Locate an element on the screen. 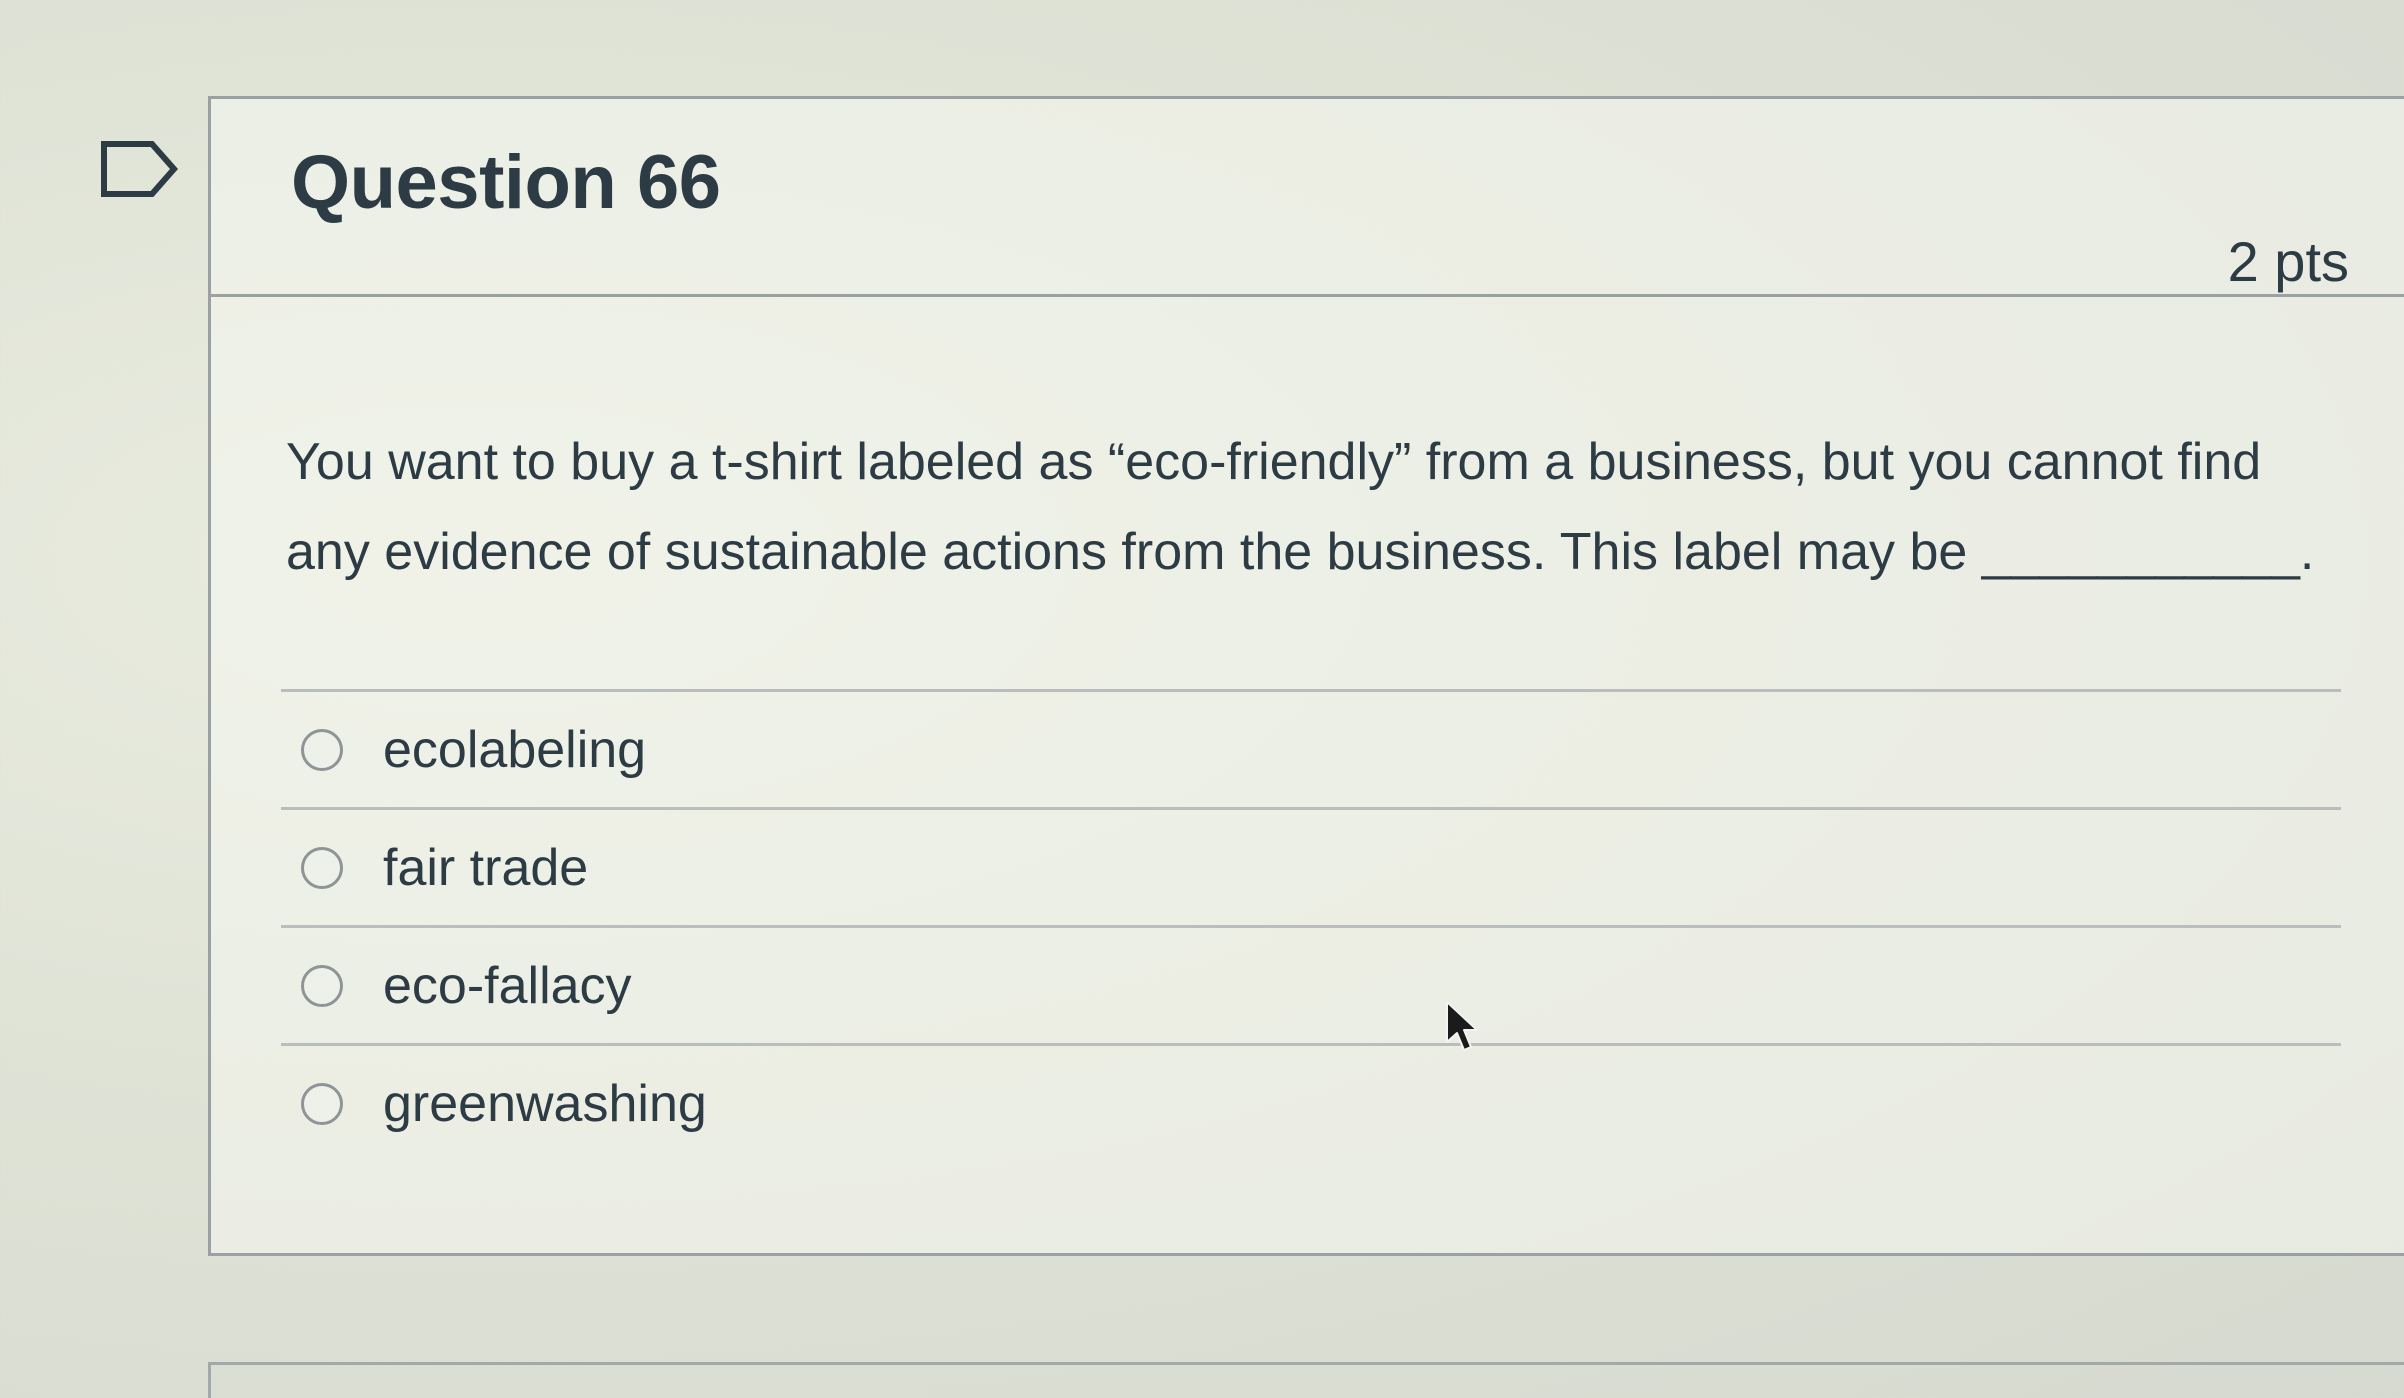 The width and height of the screenshot is (2404, 1398). mouse-pointer-icon is located at coordinates (1463, 1028).